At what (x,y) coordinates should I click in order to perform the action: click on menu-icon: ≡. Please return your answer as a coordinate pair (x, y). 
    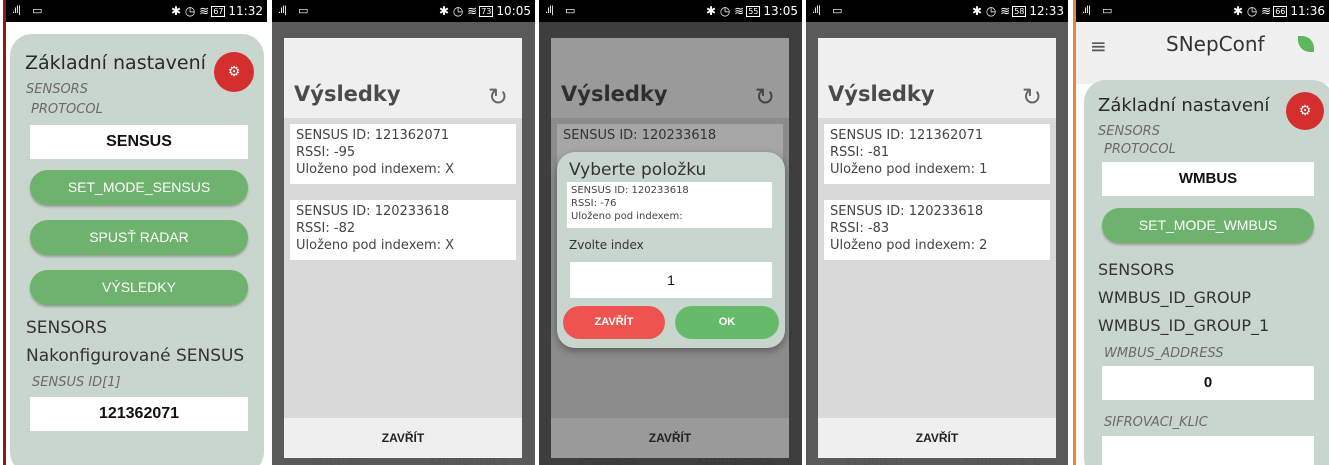
    Looking at the image, I should click on (1098, 46).